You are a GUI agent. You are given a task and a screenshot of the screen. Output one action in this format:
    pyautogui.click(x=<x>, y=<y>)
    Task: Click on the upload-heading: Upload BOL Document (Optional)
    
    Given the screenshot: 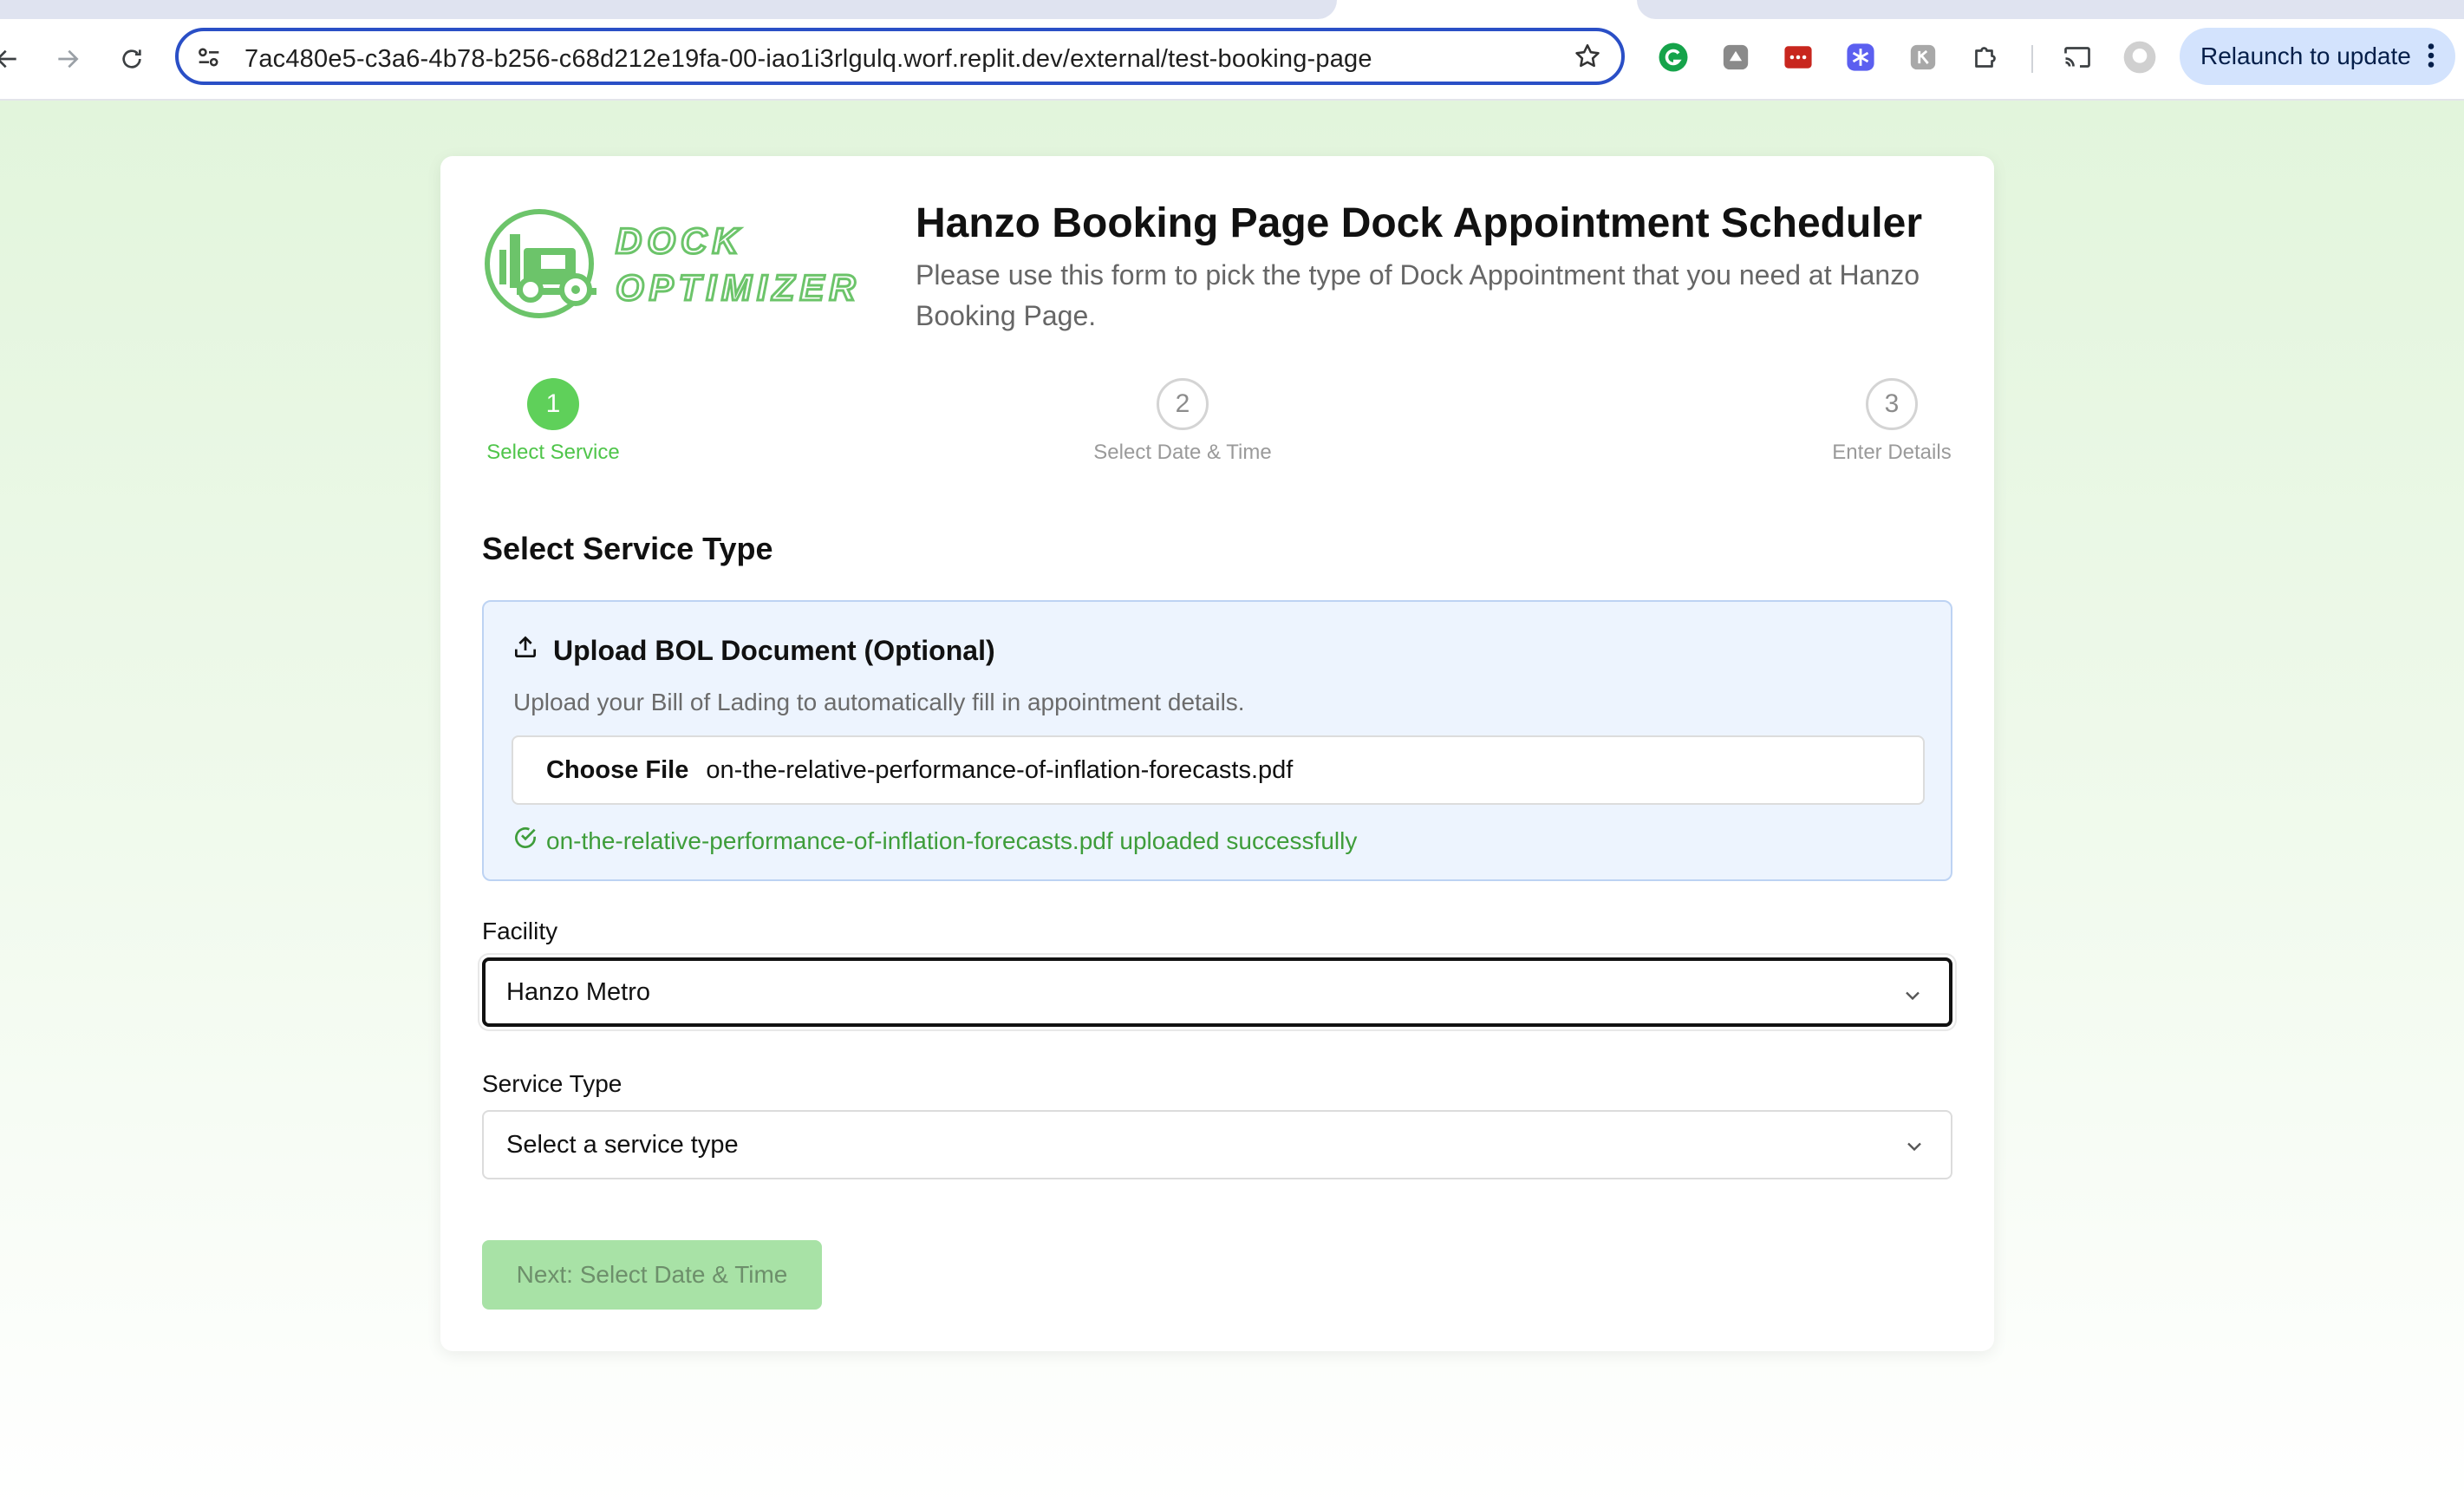 What is the action you would take?
    pyautogui.click(x=753, y=650)
    